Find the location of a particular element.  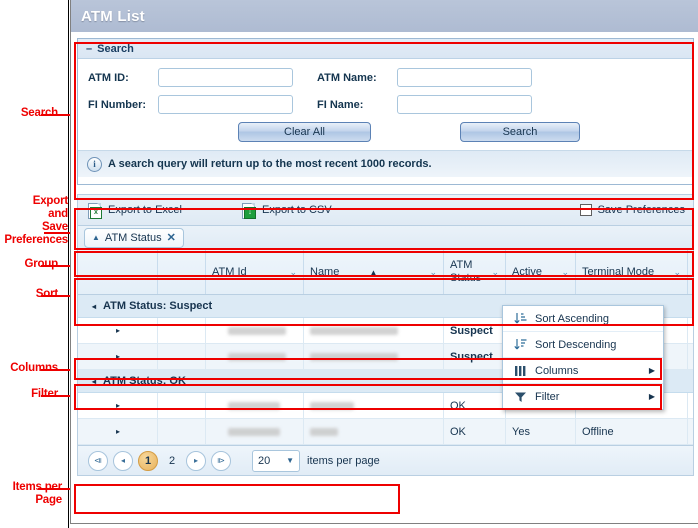

previous-page-icon: ◂ is located at coordinates (122, 460).